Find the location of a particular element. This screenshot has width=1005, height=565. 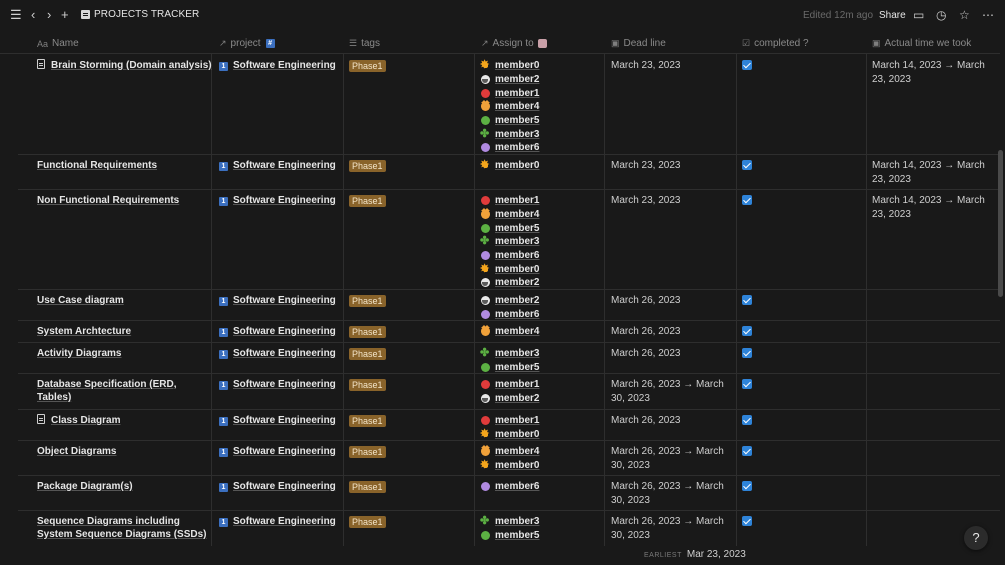

row-title: Activity Diagrams is located at coordinates (124, 353).